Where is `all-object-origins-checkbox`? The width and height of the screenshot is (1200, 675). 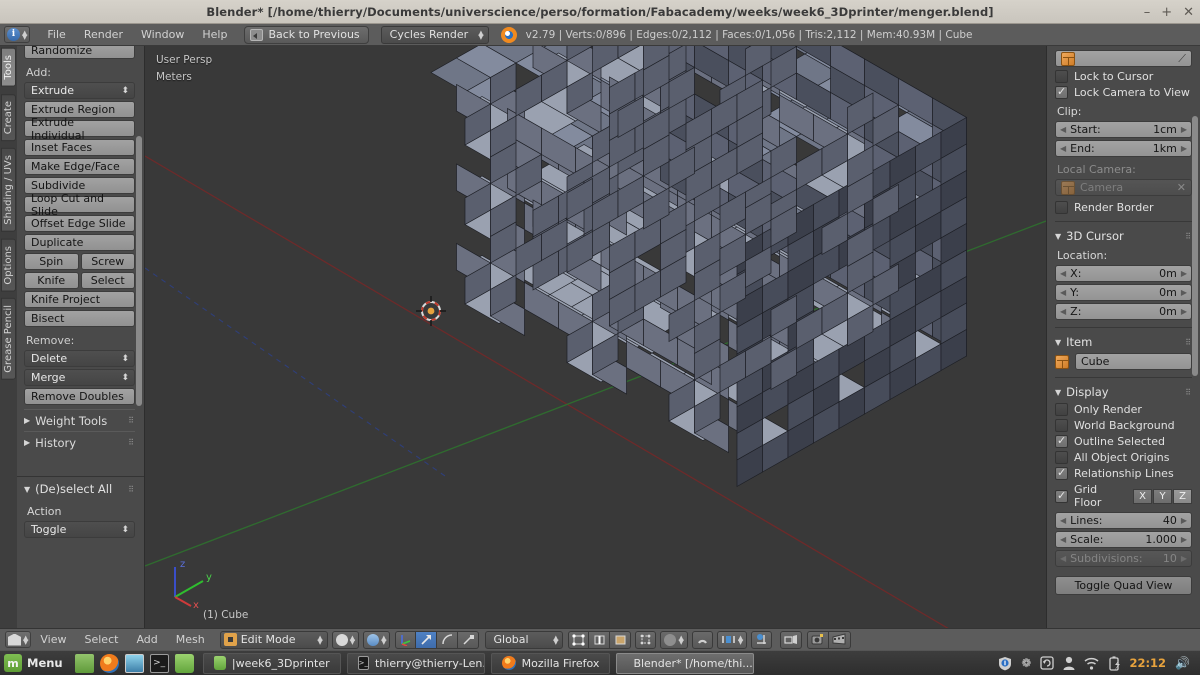 all-object-origins-checkbox is located at coordinates (1061, 457).